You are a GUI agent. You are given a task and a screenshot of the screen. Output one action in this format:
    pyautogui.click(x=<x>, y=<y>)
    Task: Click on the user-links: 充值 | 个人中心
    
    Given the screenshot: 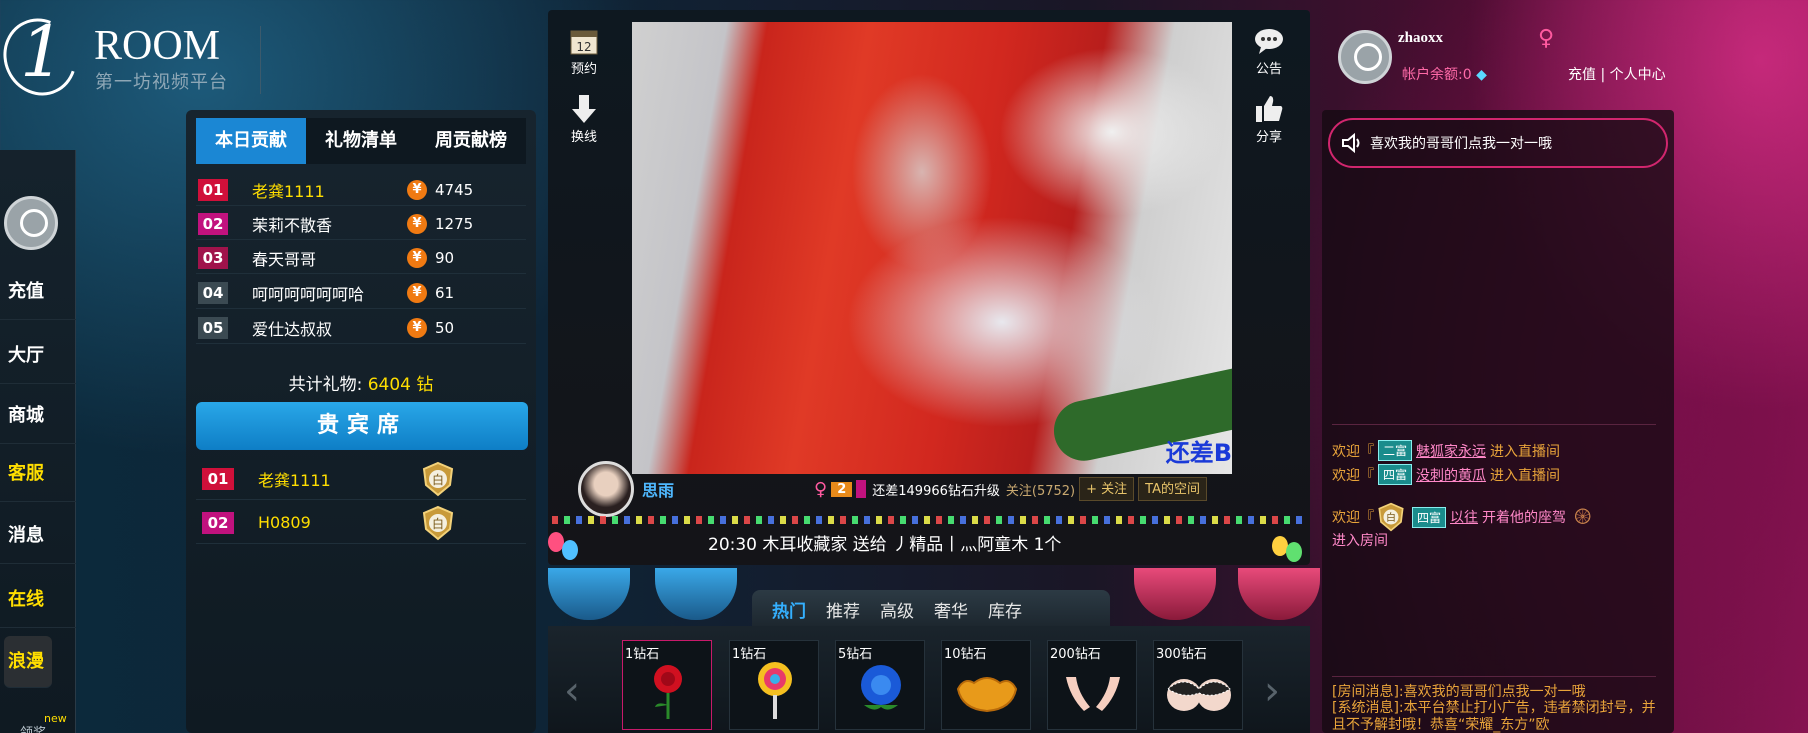 What is the action you would take?
    pyautogui.click(x=1617, y=74)
    